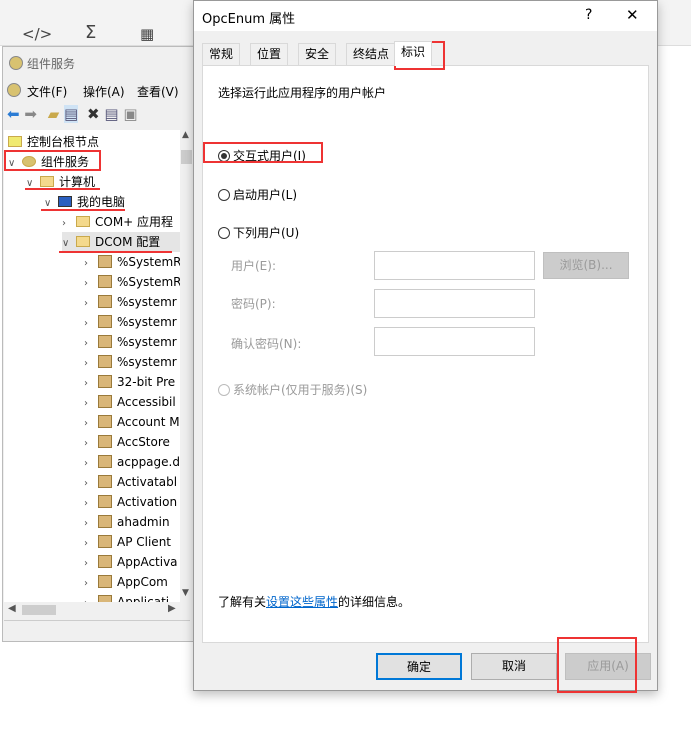 The image size is (691, 744). I want to click on dialog-title: OpcEnum 属性, so click(249, 19).